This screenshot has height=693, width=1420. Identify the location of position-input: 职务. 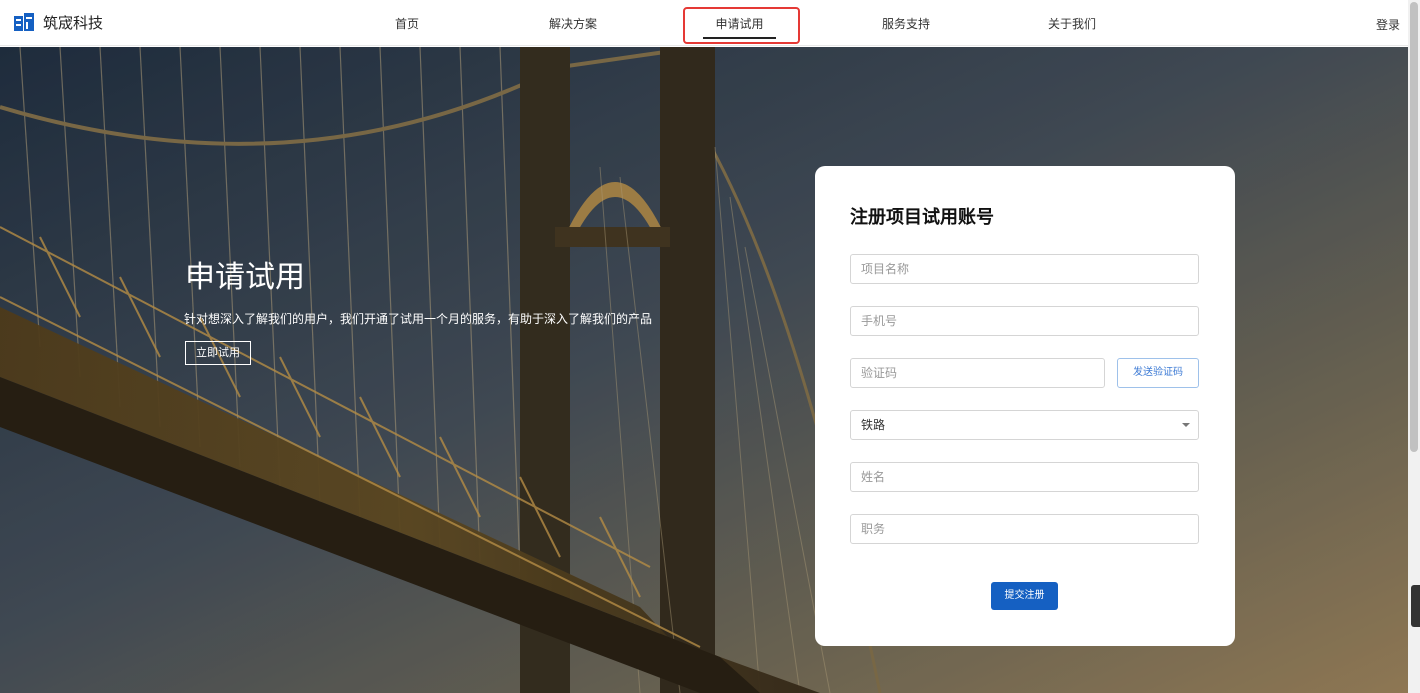
(1024, 529).